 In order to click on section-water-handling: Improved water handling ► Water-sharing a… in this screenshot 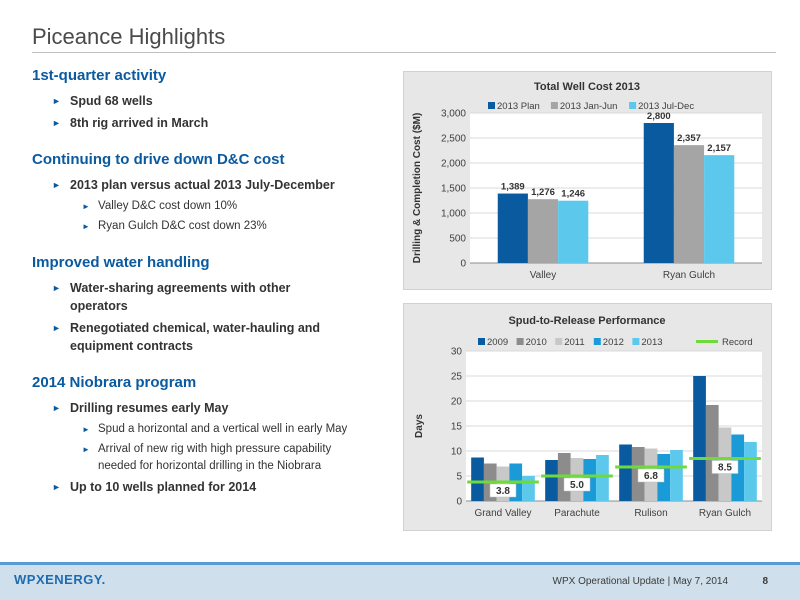, I will do `click(212, 304)`.